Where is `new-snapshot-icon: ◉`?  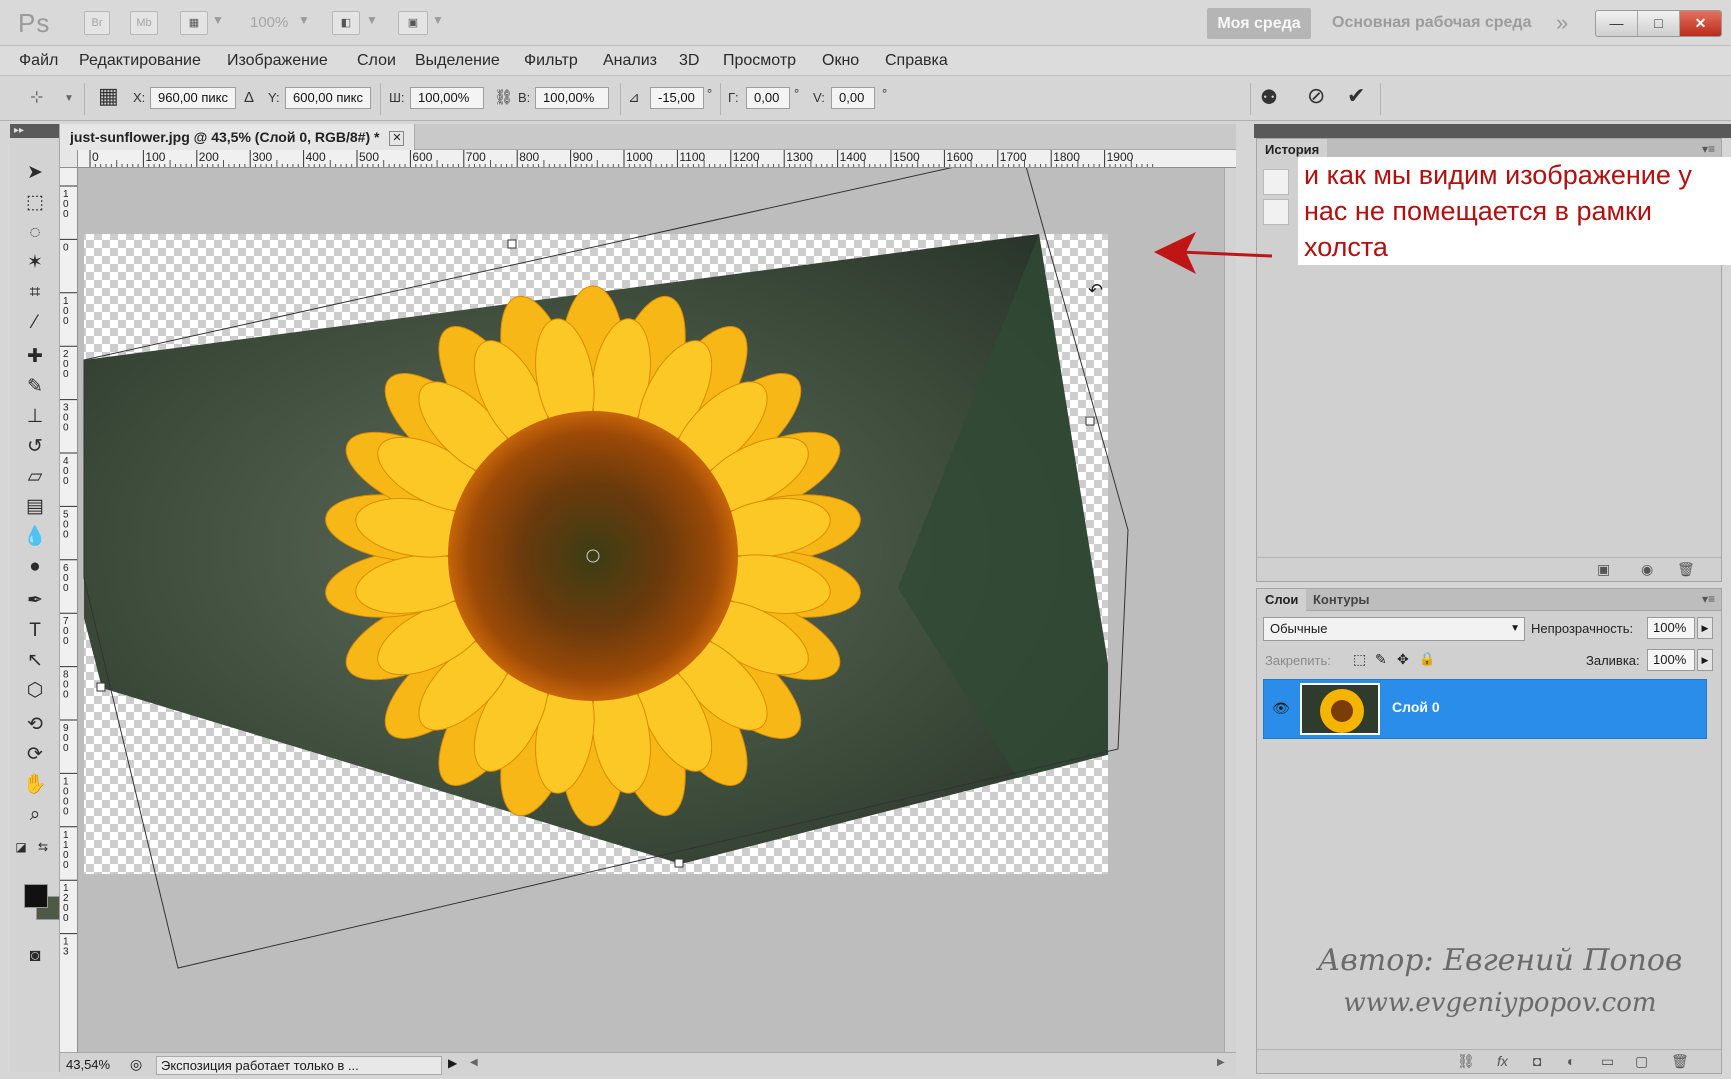 new-snapshot-icon: ◉ is located at coordinates (1647, 569).